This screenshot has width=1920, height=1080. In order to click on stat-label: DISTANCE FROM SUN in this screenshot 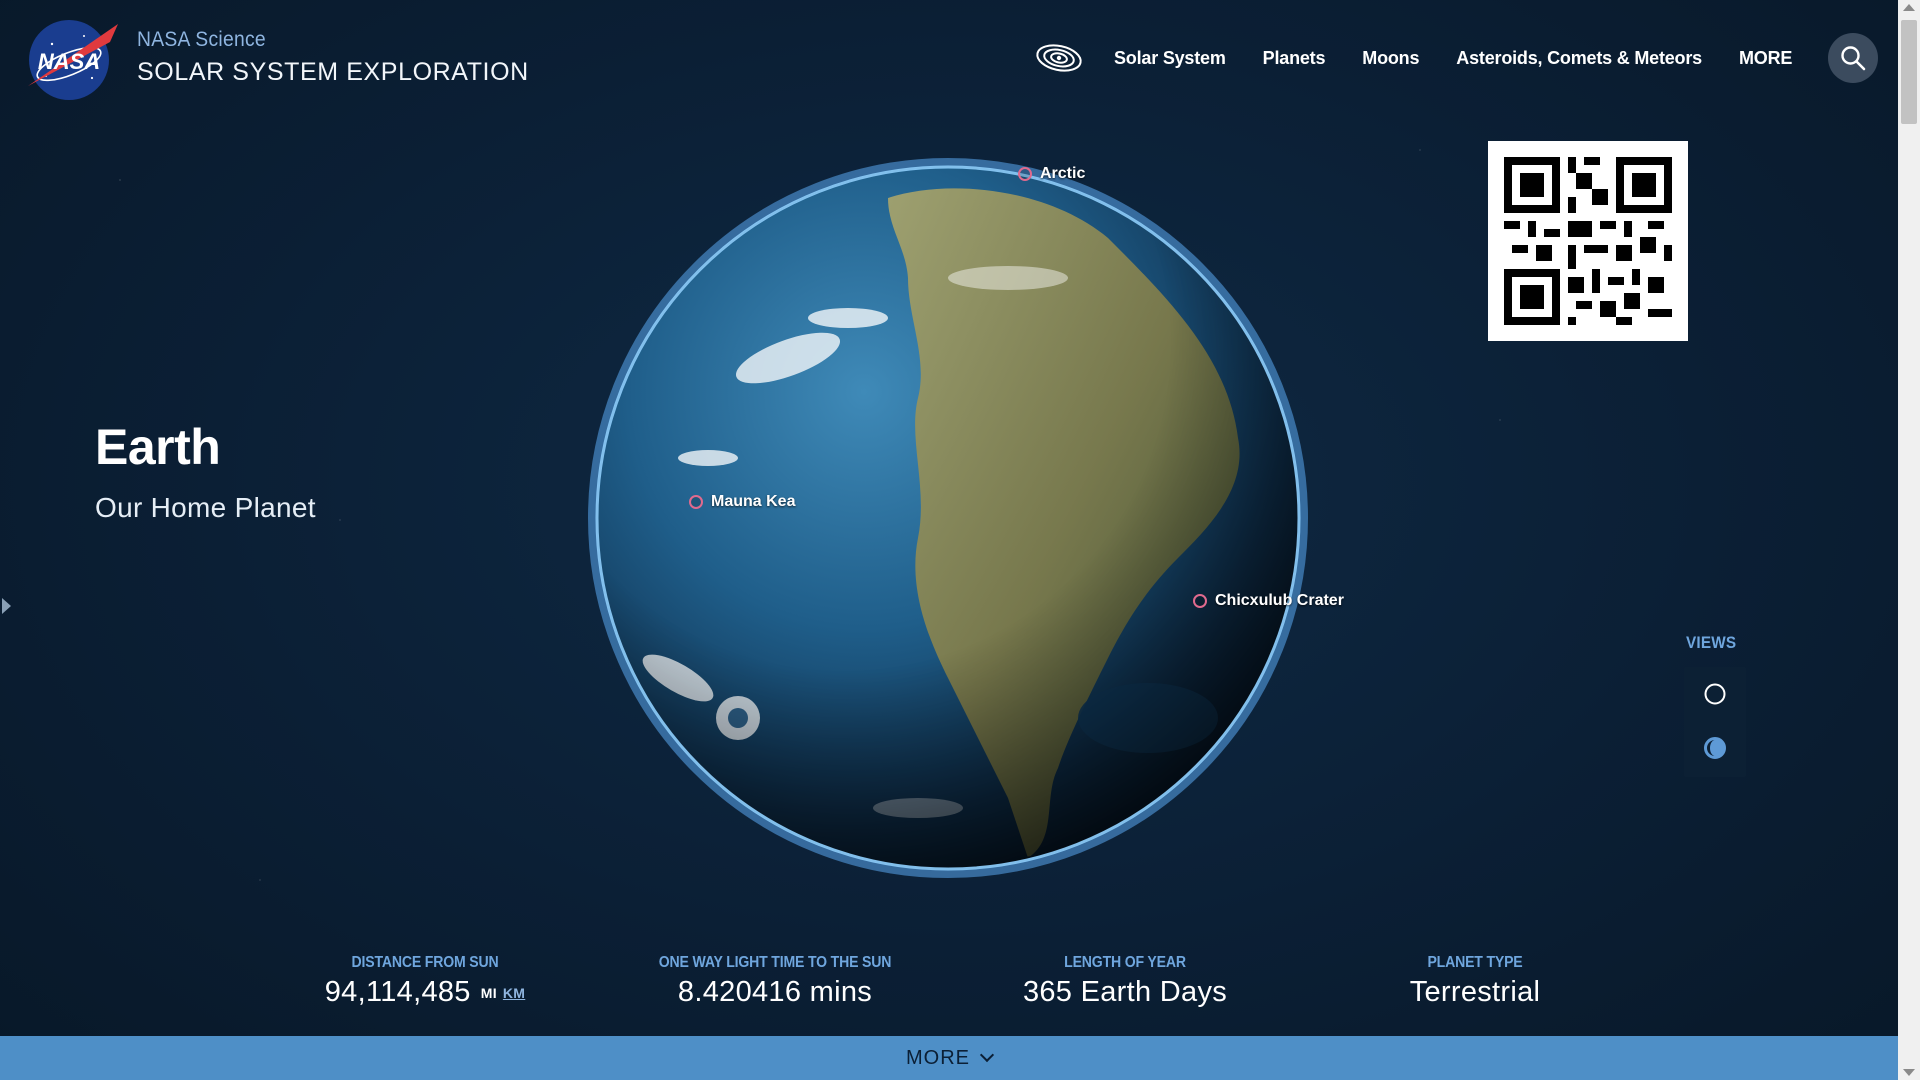, I will do `click(425, 962)`.